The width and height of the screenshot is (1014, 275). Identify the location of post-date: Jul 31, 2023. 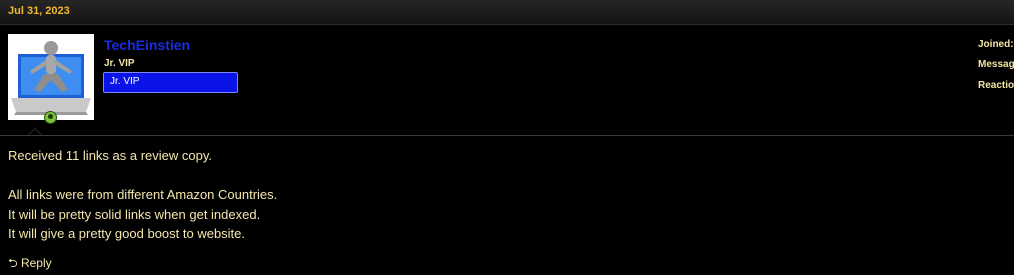
(39, 11).